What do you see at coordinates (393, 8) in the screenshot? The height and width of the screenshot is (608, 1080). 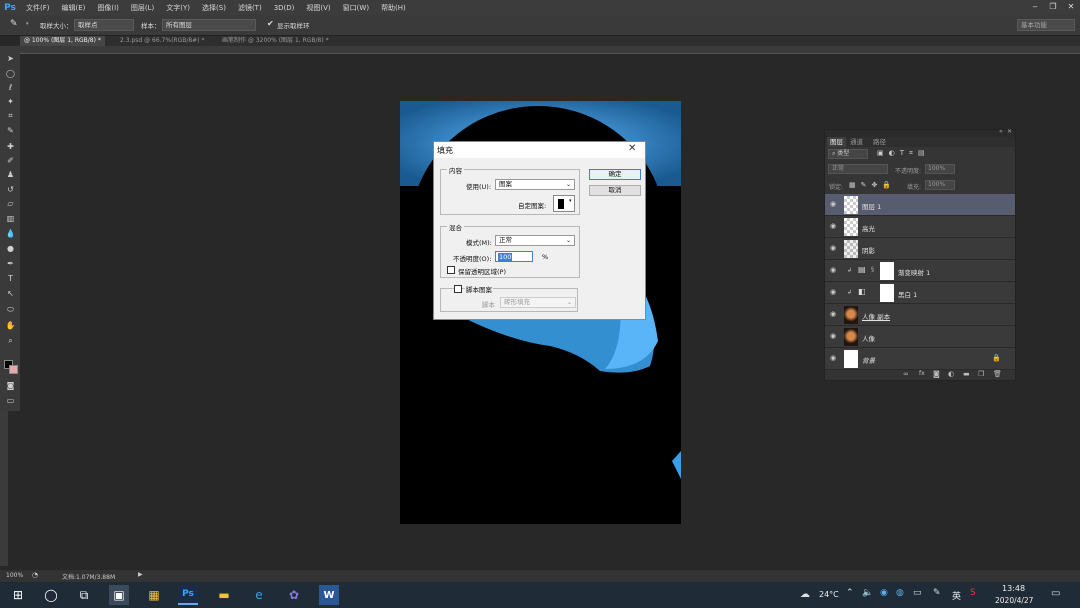 I see `menu-help: 帮助(H)` at bounding box center [393, 8].